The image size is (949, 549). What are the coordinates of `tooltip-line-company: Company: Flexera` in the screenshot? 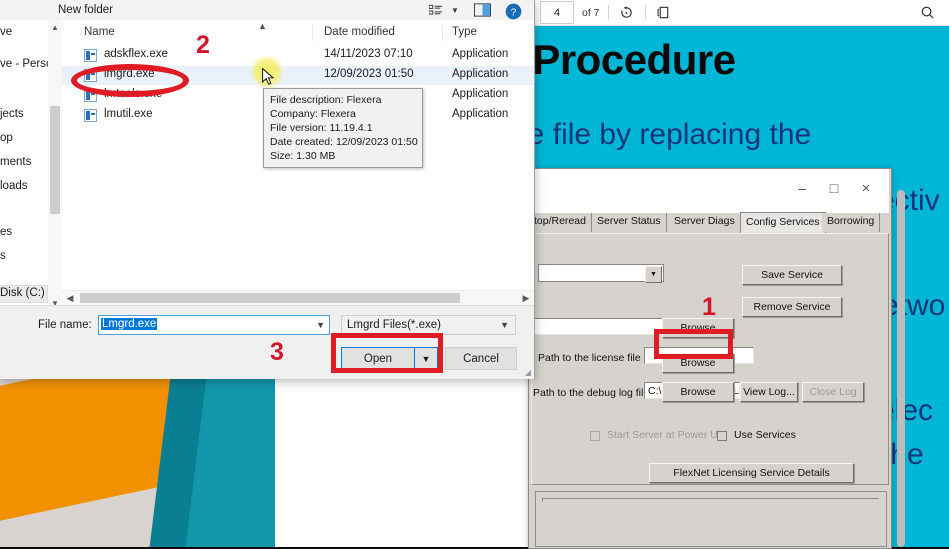 It's located at (313, 114).